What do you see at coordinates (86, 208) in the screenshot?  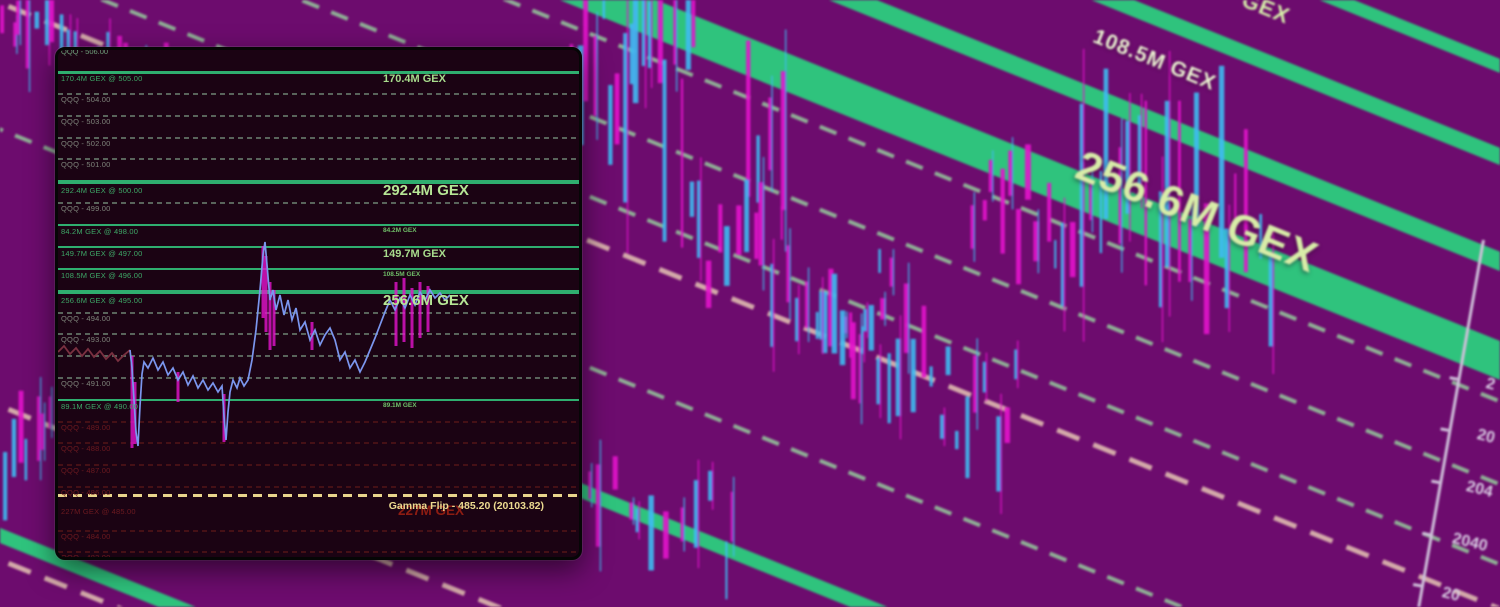 I see `qqq-label-499: QQQ - 499.00` at bounding box center [86, 208].